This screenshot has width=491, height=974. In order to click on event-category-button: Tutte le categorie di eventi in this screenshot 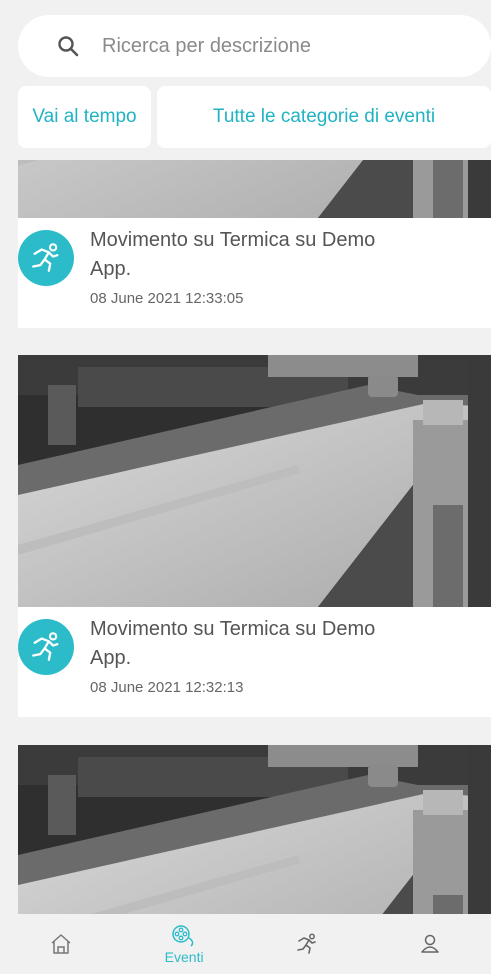, I will do `click(324, 117)`.